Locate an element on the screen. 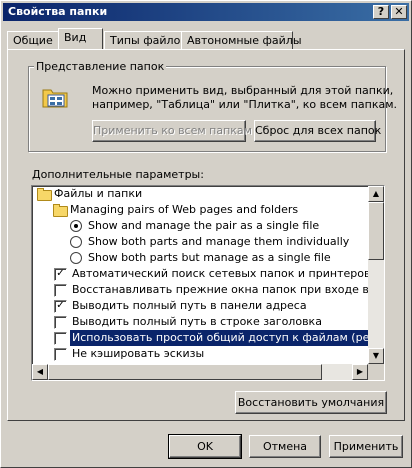  window-title: Свойства папки is located at coordinates (58, 11).